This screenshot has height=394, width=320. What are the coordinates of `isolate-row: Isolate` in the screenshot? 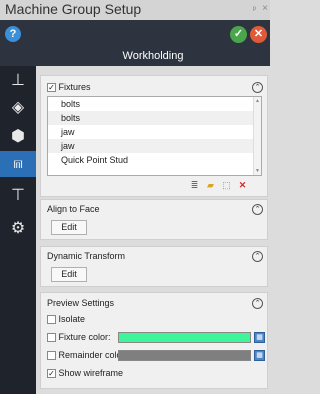 It's located at (66, 319).